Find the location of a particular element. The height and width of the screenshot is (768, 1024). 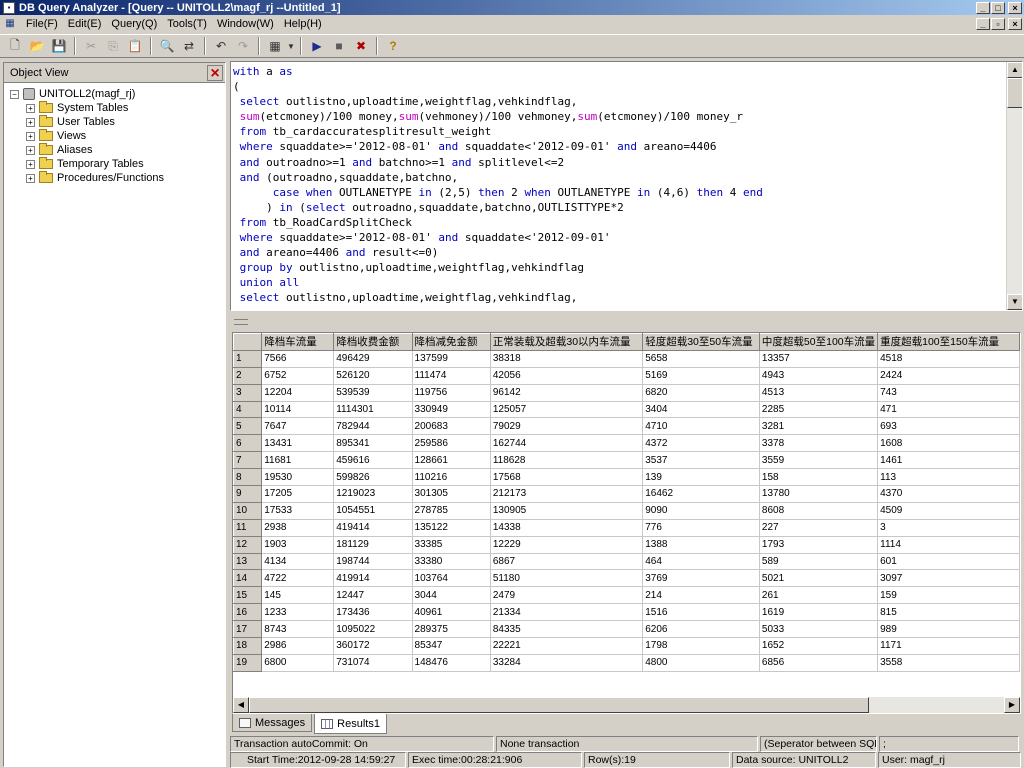

save-icon: 💾 is located at coordinates (59, 46).